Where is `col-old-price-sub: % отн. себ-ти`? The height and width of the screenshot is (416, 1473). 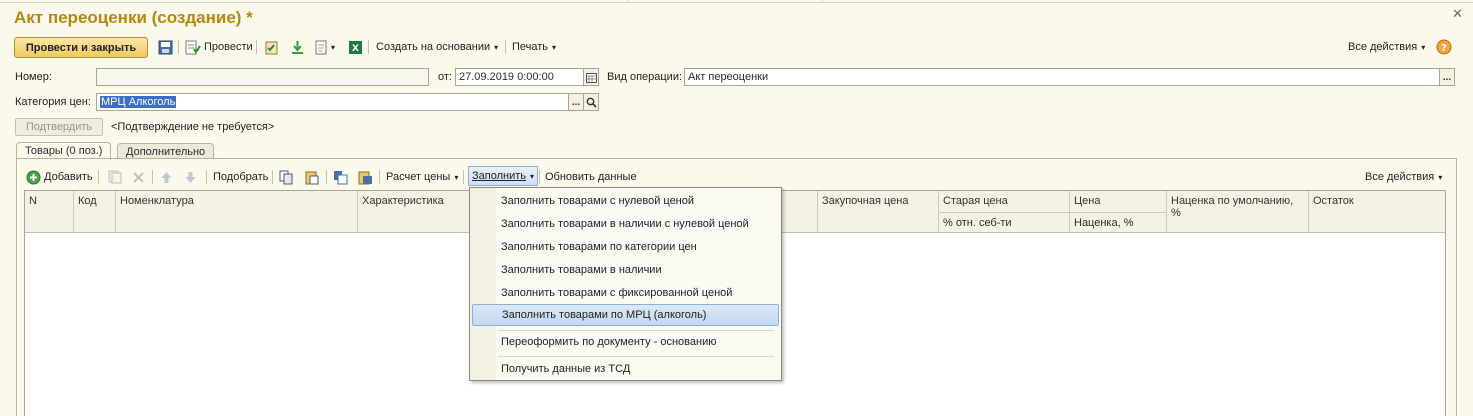 col-old-price-sub: % отн. себ-ти is located at coordinates (1004, 222).